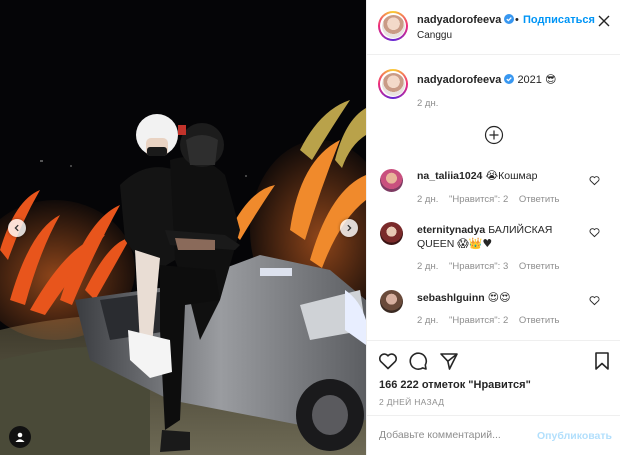  I want to click on comment-text: eternitynadya БАЛИЙСКАЯ QUEEN 😱👑♥, so click(502, 237).